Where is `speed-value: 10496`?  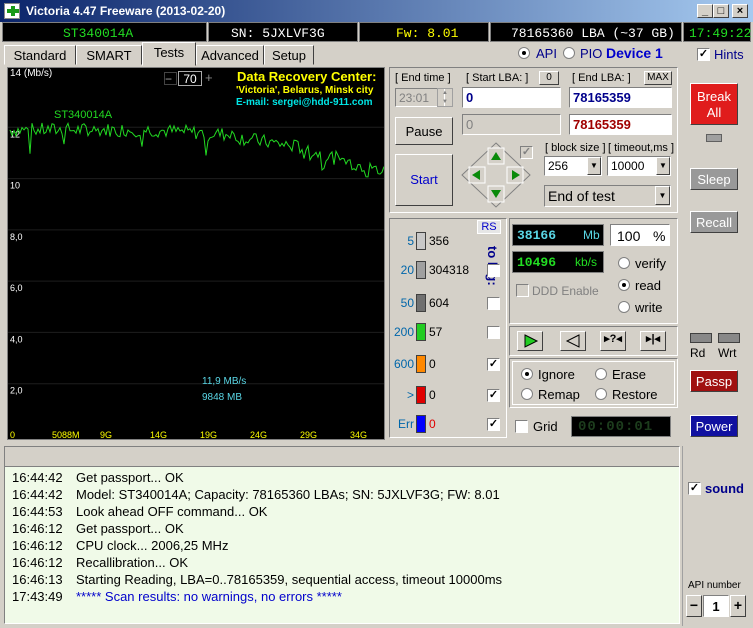
speed-value: 10496 is located at coordinates (537, 262).